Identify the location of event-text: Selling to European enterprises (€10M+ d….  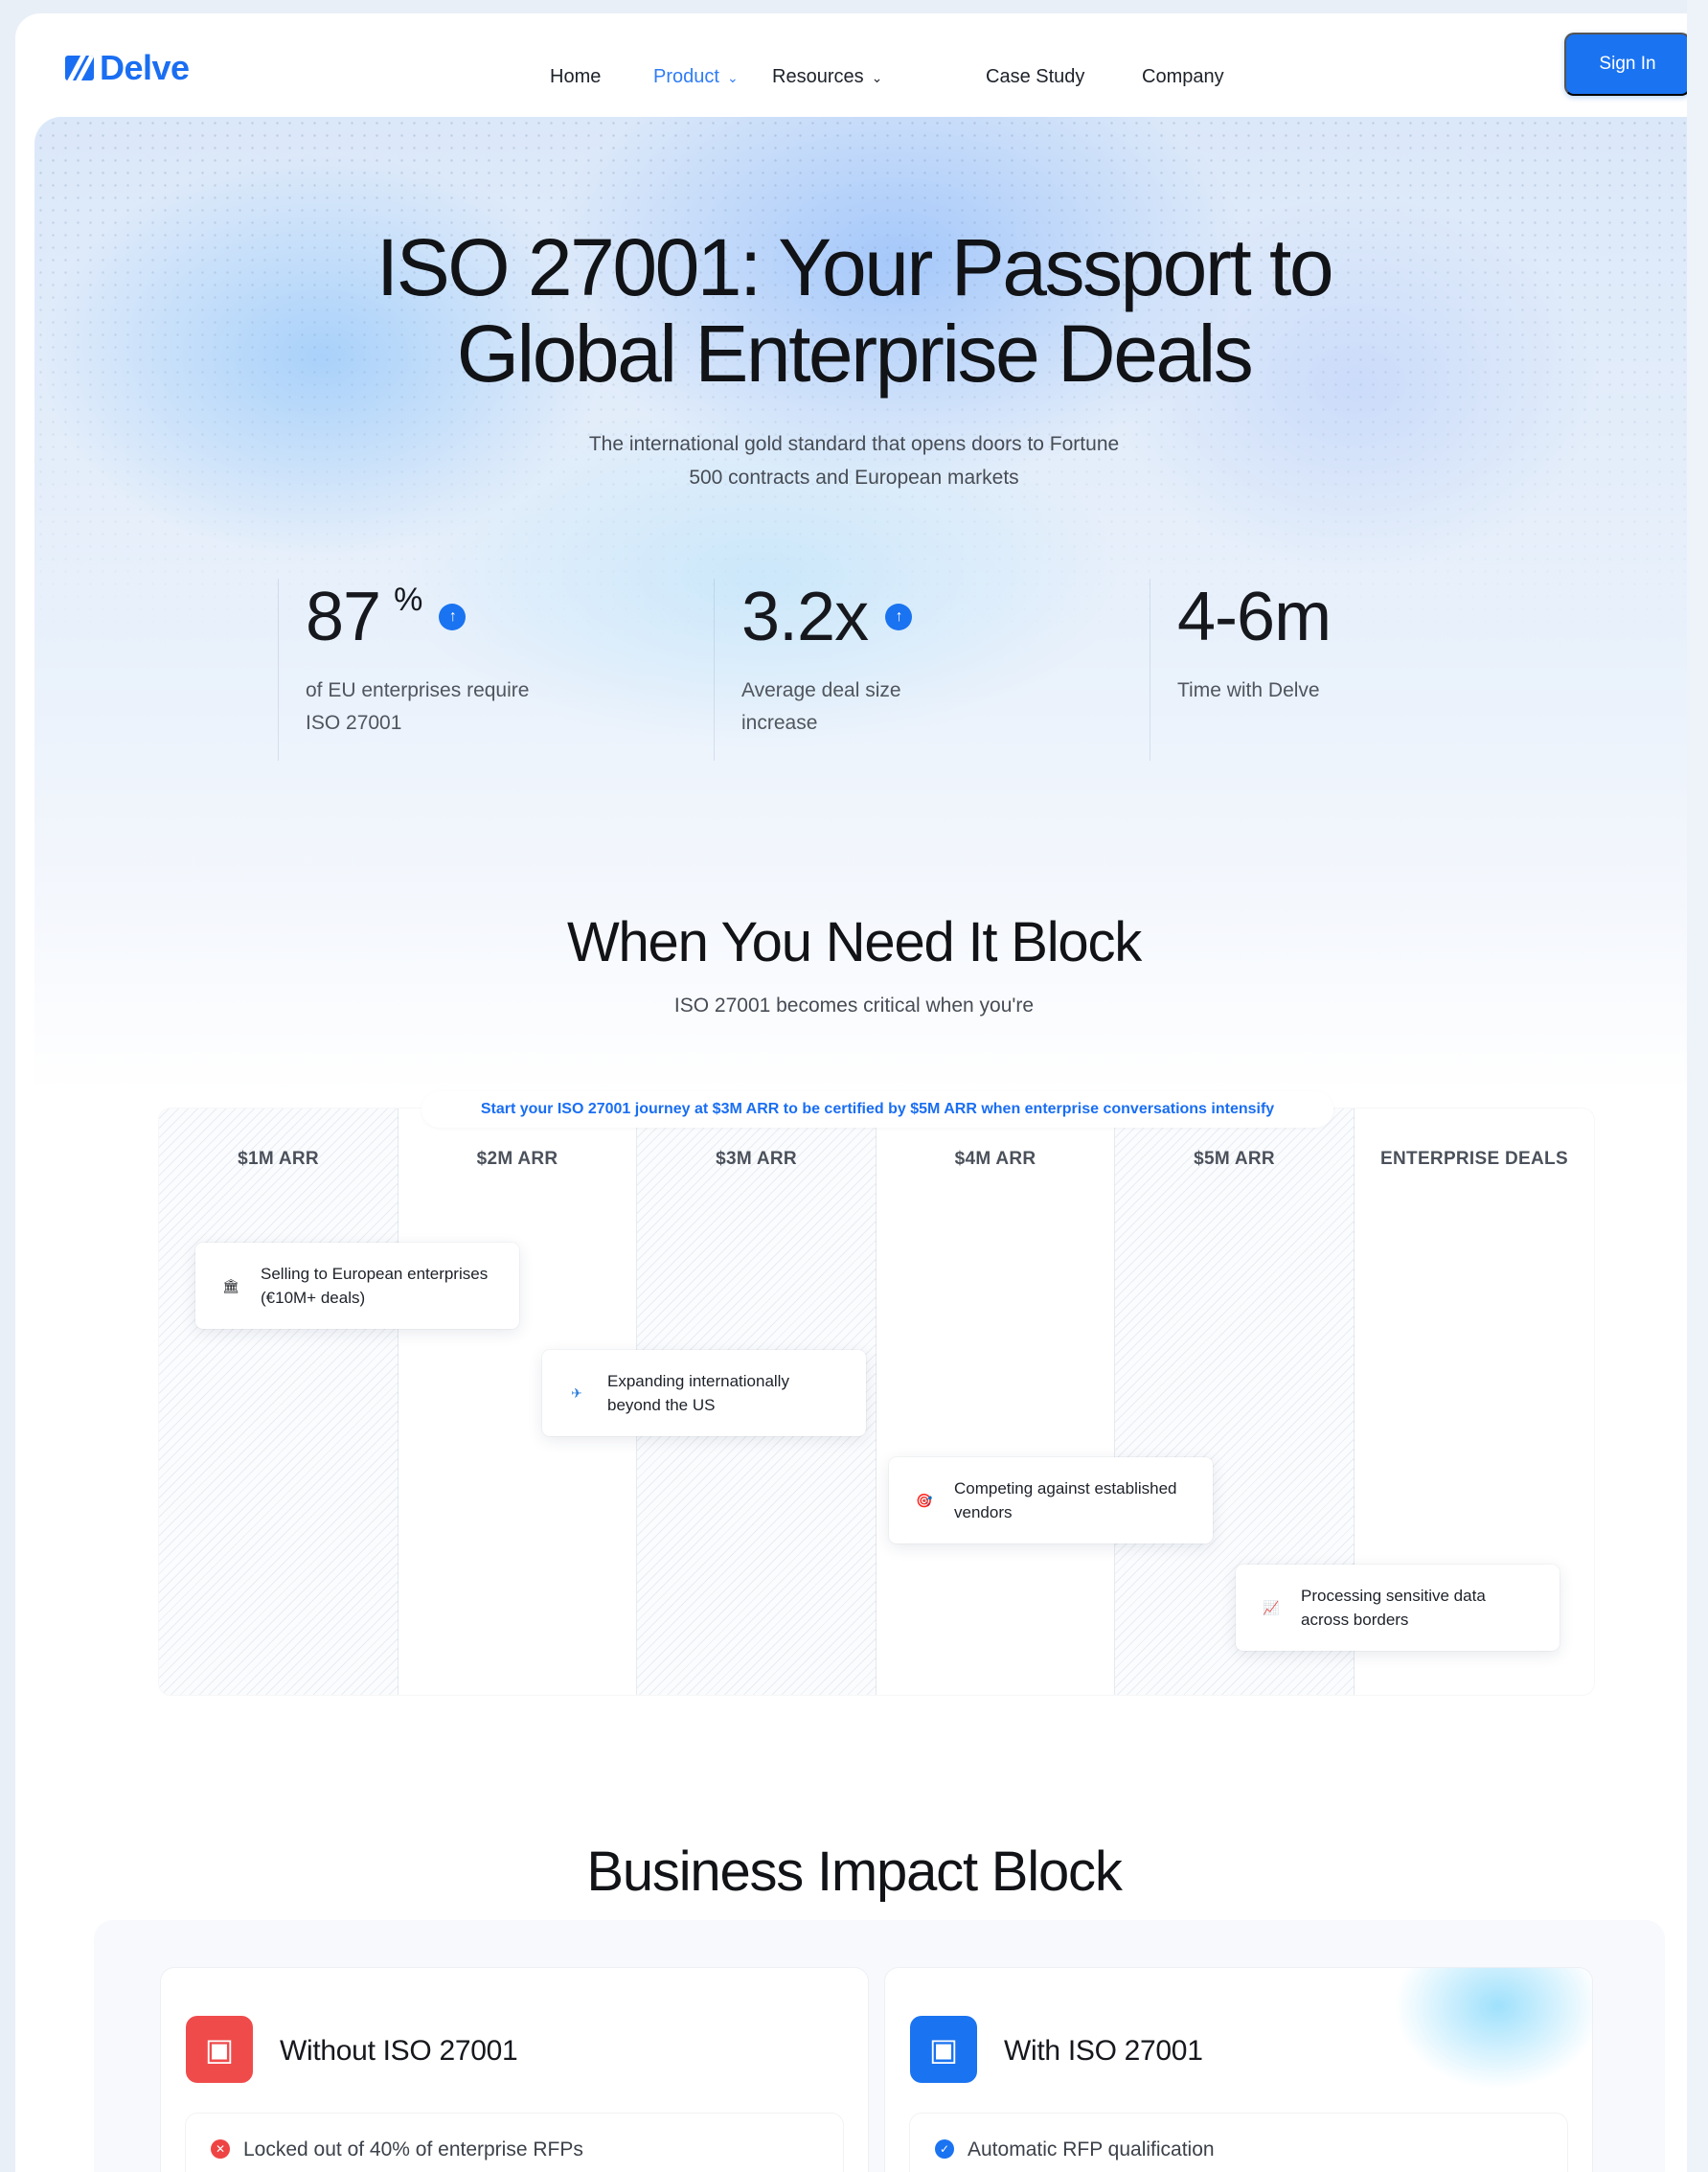
(380, 1286).